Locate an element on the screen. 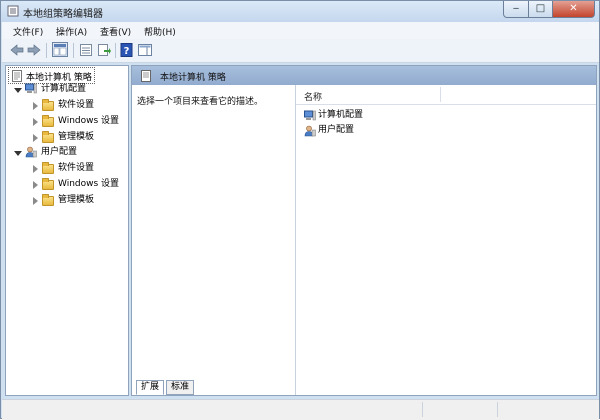  menu-action: 操作(A) is located at coordinates (71, 31).